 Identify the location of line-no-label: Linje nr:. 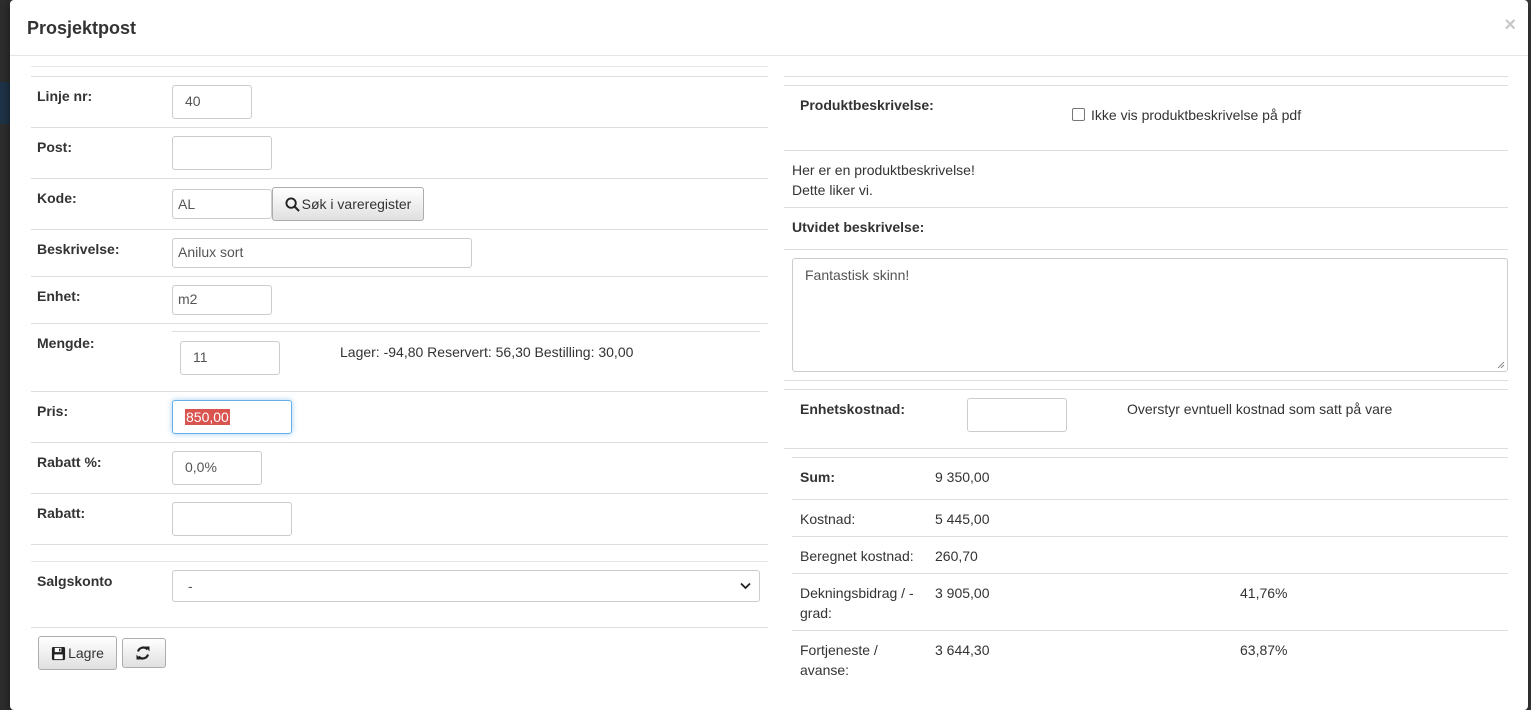
(65, 96).